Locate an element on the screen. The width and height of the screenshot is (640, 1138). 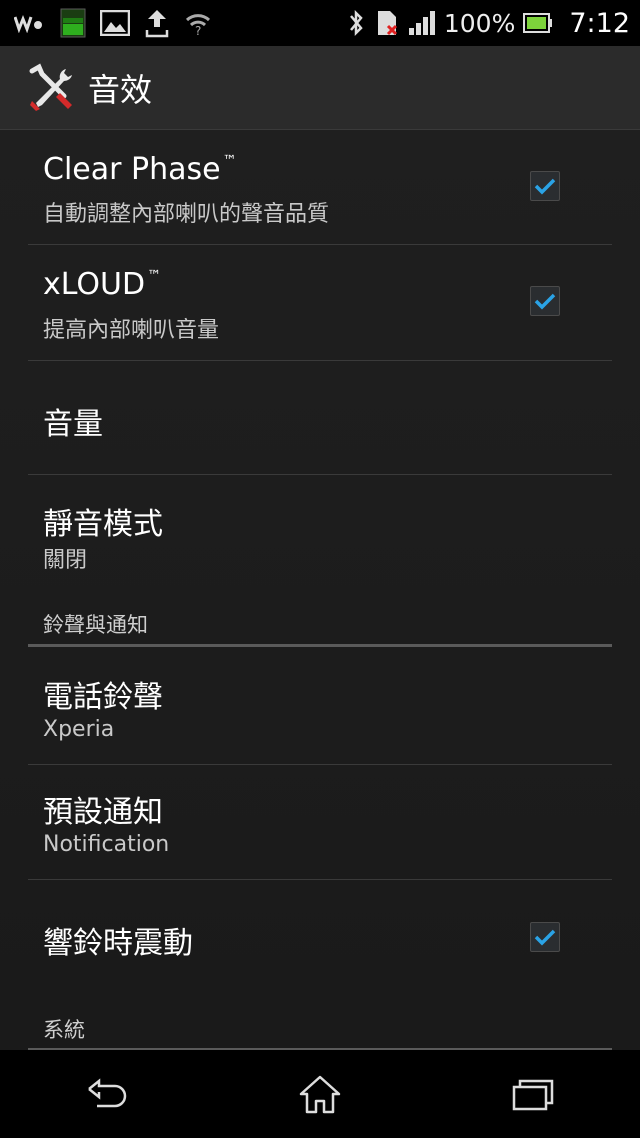
pref-title: 音量 is located at coordinates (73, 424).